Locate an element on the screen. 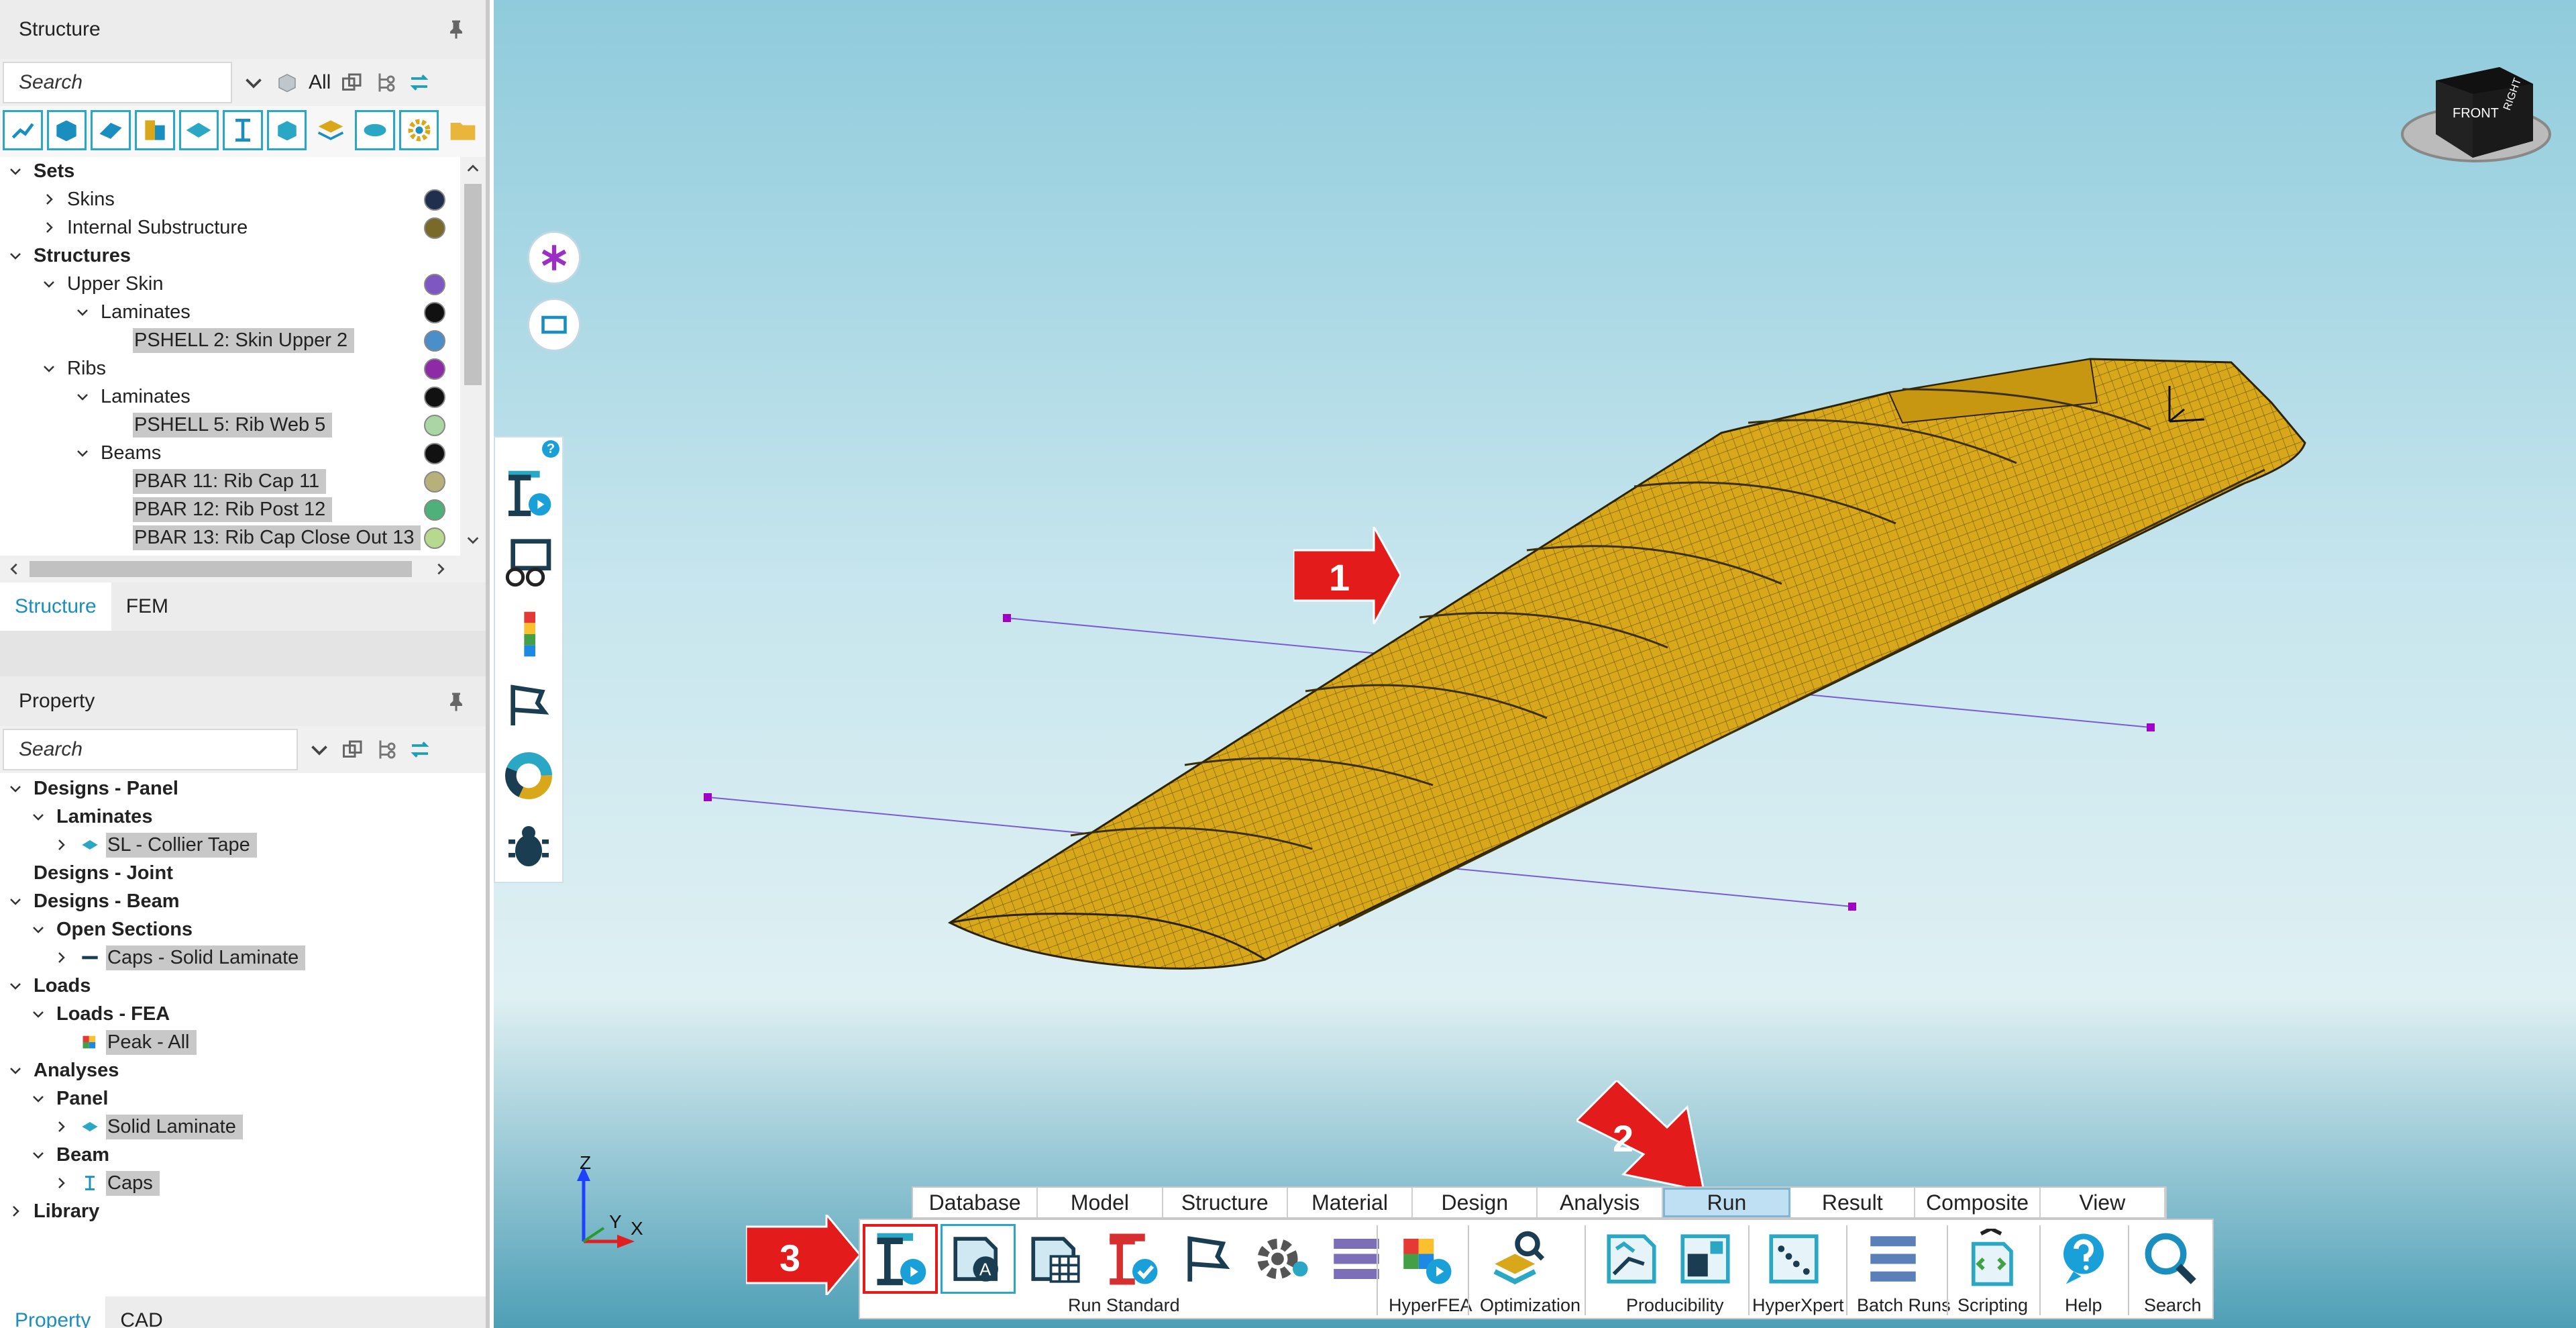 The image size is (2576, 1328). view-glasses-icon is located at coordinates (528, 564).